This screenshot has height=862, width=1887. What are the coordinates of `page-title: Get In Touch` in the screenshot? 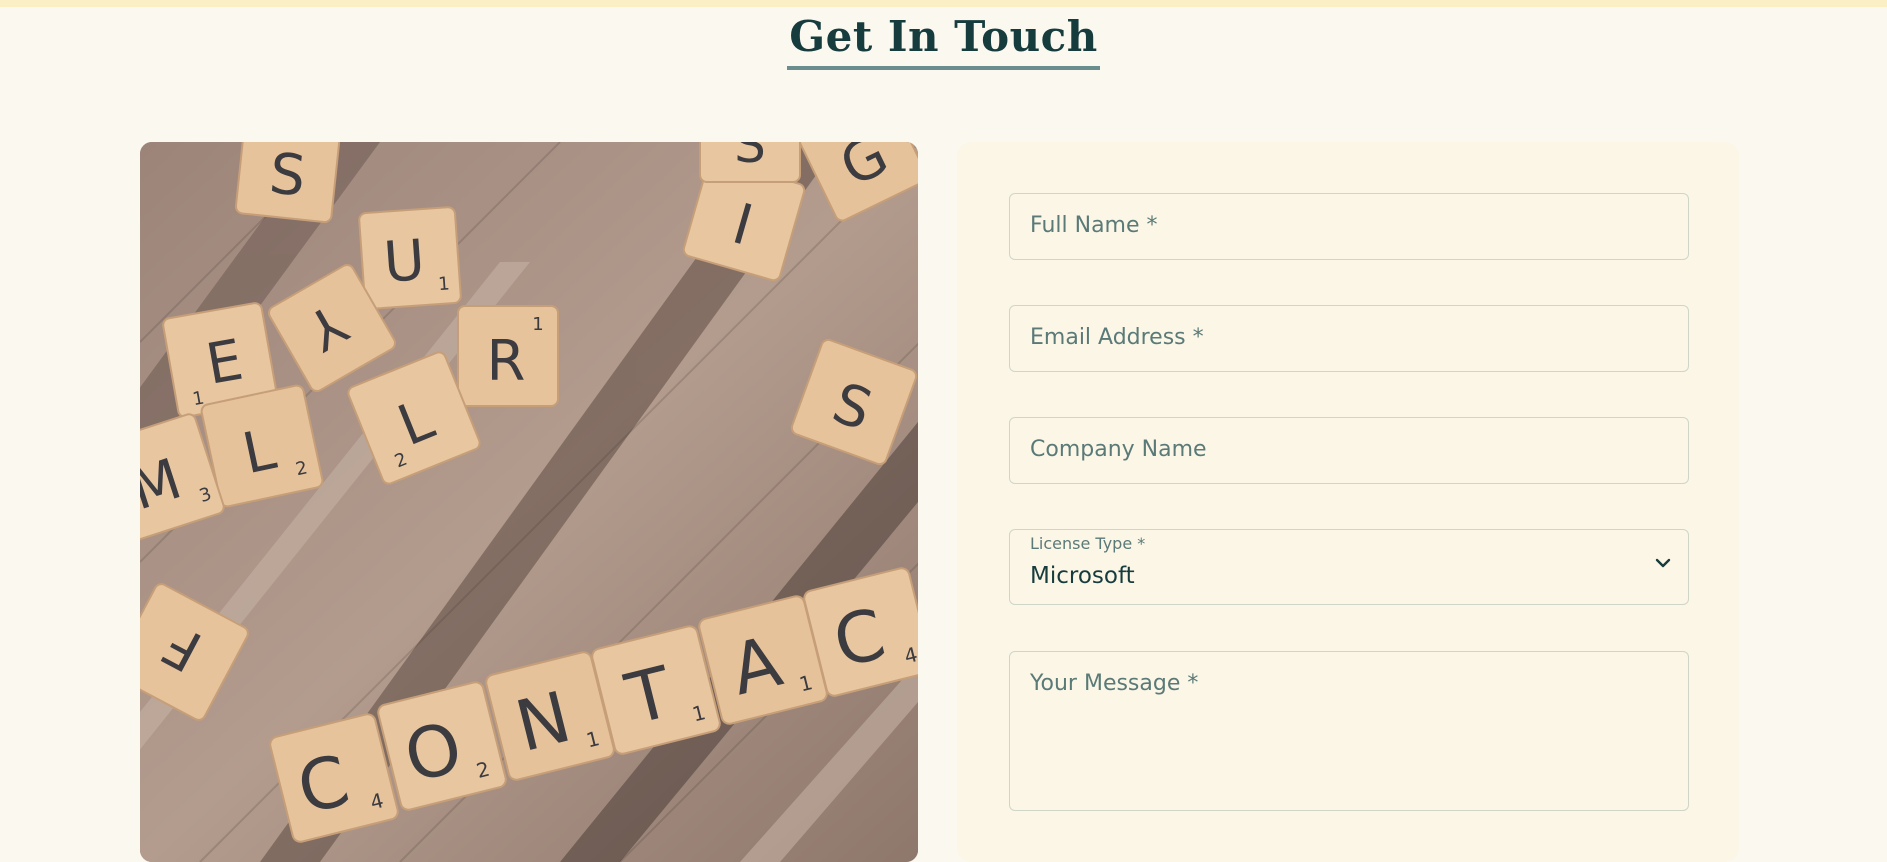 It's located at (943, 39).